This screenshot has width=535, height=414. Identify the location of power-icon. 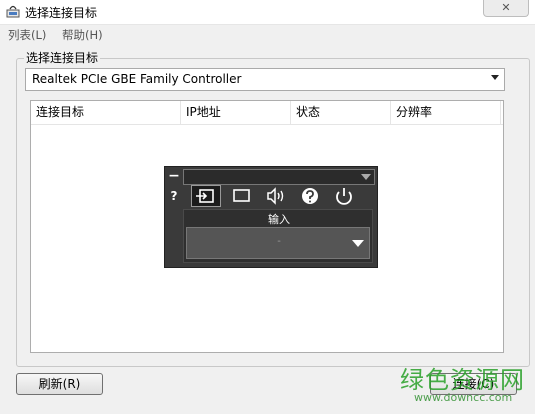
(344, 196).